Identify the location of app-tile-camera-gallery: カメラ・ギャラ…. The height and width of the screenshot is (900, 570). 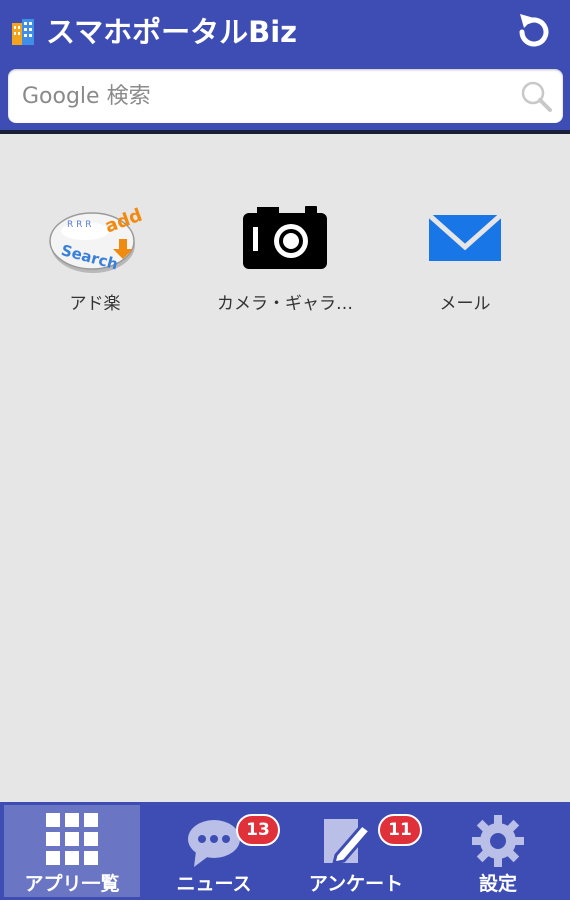
(285, 257).